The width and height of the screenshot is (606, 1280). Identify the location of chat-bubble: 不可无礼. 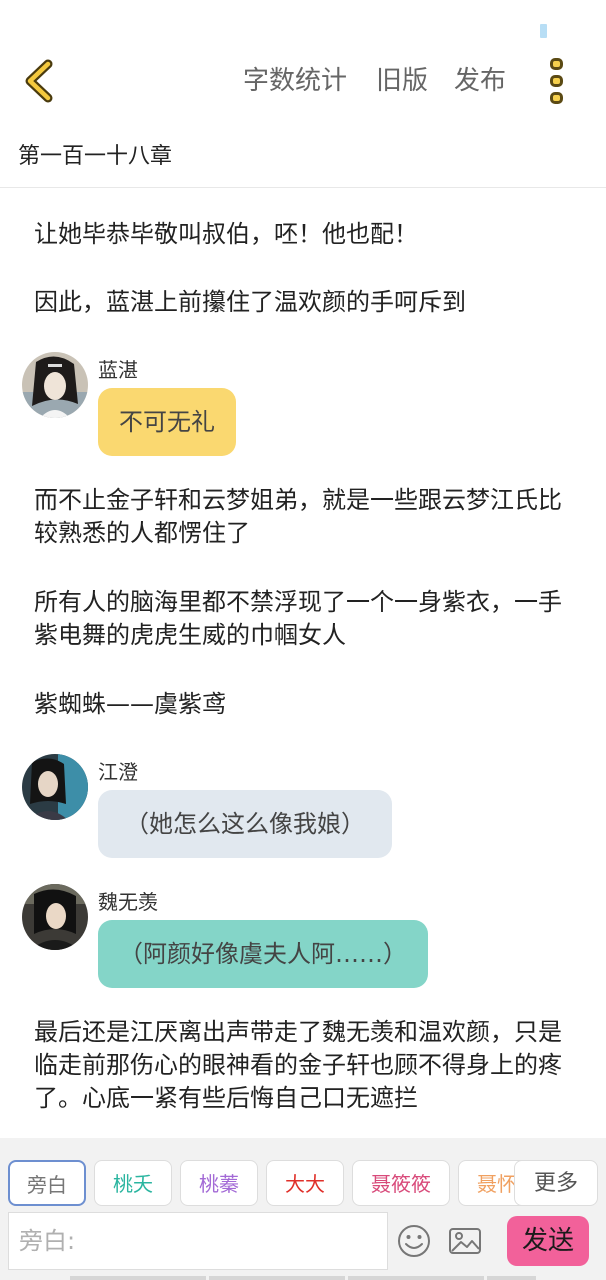
(167, 422).